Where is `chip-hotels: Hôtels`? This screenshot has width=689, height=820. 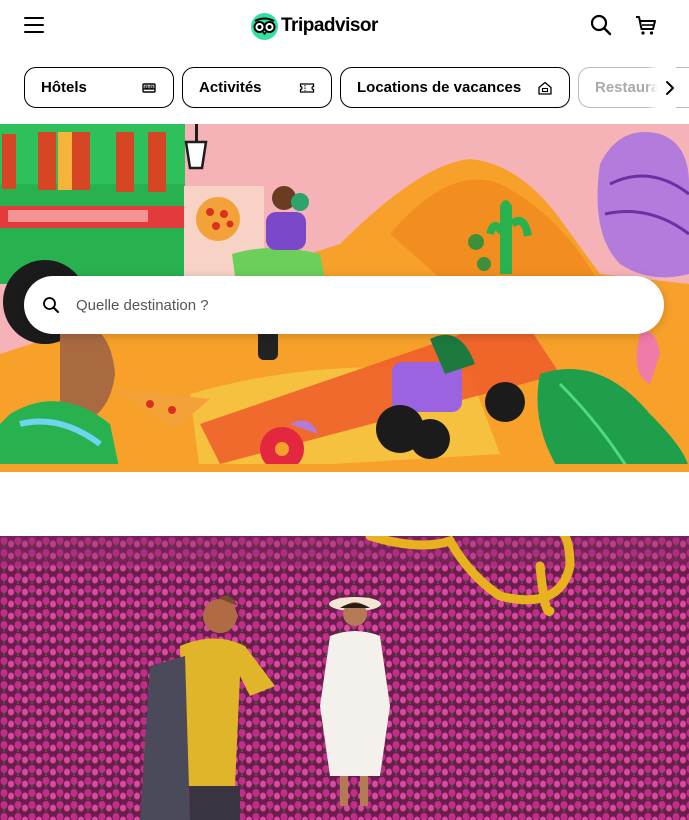 chip-hotels: Hôtels is located at coordinates (99, 87).